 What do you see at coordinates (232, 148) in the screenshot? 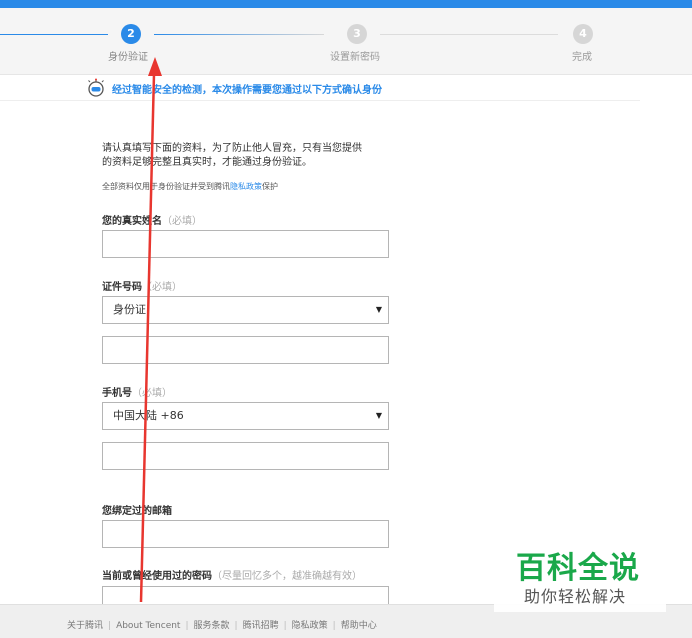
I see `intro-line-1: 请认真填写下面的资料，为了防止他人冒充，只有当您提供` at bounding box center [232, 148].